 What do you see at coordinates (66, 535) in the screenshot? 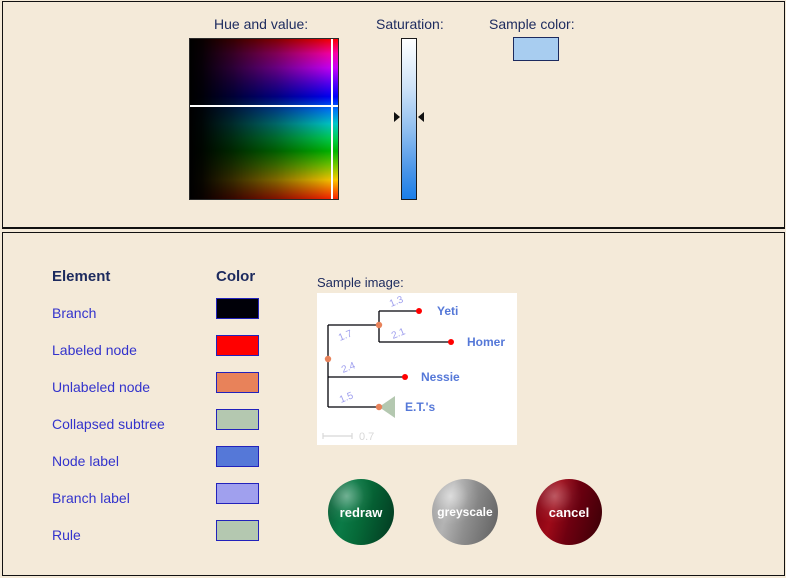
I see `element-row-label: Rule` at bounding box center [66, 535].